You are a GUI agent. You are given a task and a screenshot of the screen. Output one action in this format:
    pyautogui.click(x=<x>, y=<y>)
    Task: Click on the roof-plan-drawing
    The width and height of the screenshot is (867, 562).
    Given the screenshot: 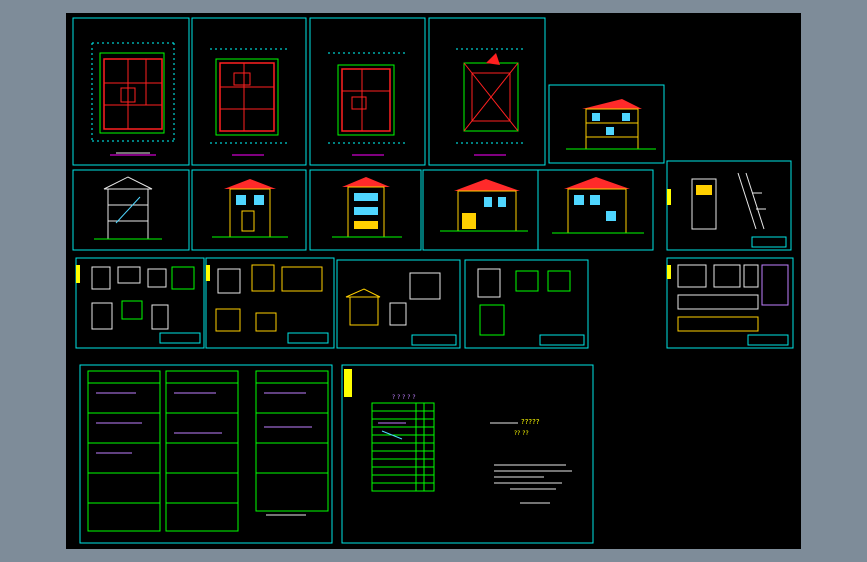 What is the action you would take?
    pyautogui.click(x=491, y=102)
    